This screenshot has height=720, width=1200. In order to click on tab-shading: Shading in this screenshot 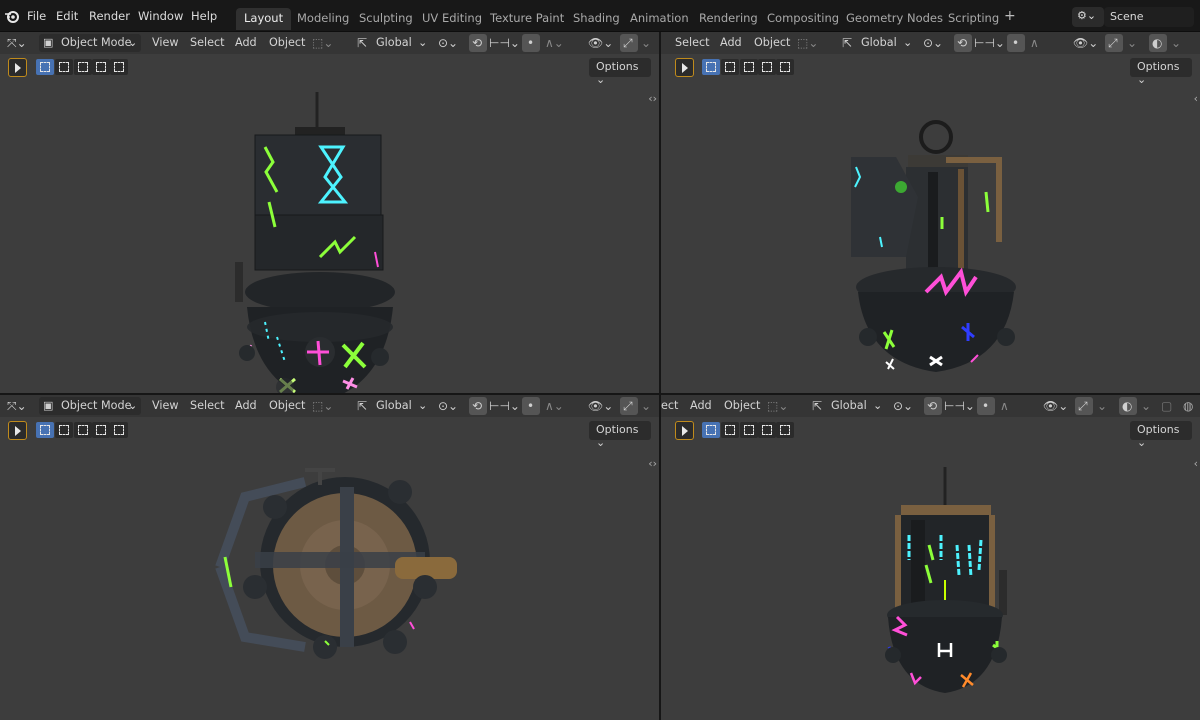, I will do `click(596, 19)`.